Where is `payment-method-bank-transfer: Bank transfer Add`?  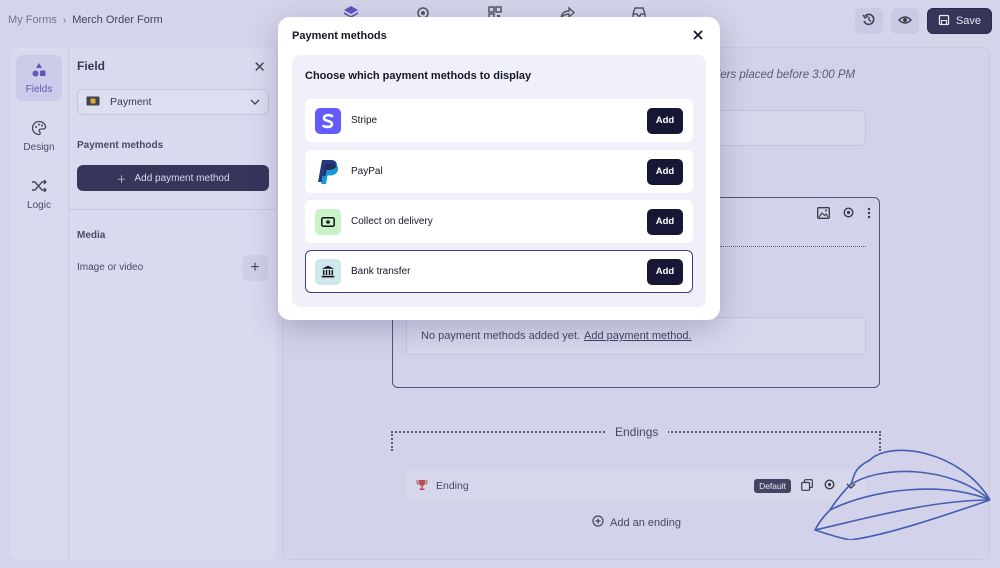
payment-method-bank-transfer: Bank transfer Add is located at coordinates (499, 271).